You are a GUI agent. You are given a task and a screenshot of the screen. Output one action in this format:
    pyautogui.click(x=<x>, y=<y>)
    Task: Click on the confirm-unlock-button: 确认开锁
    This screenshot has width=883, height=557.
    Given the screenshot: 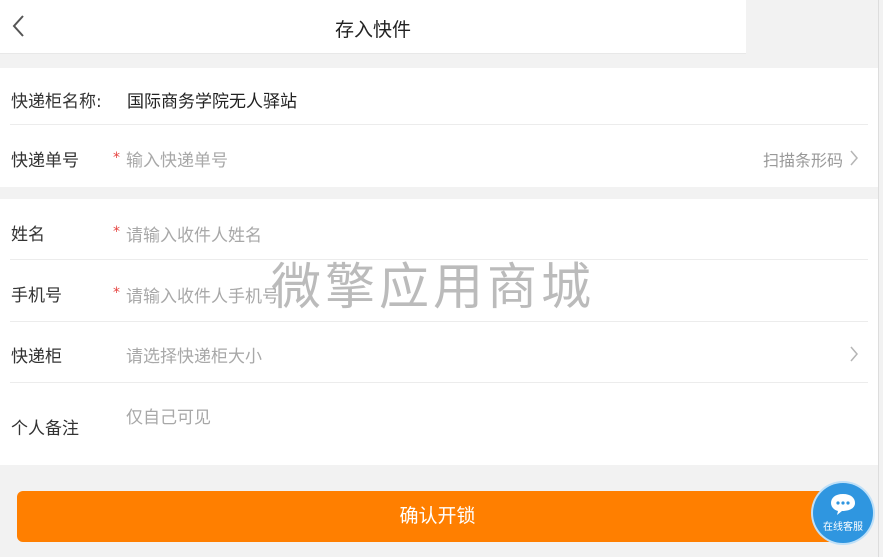 What is the action you would take?
    pyautogui.click(x=437, y=516)
    